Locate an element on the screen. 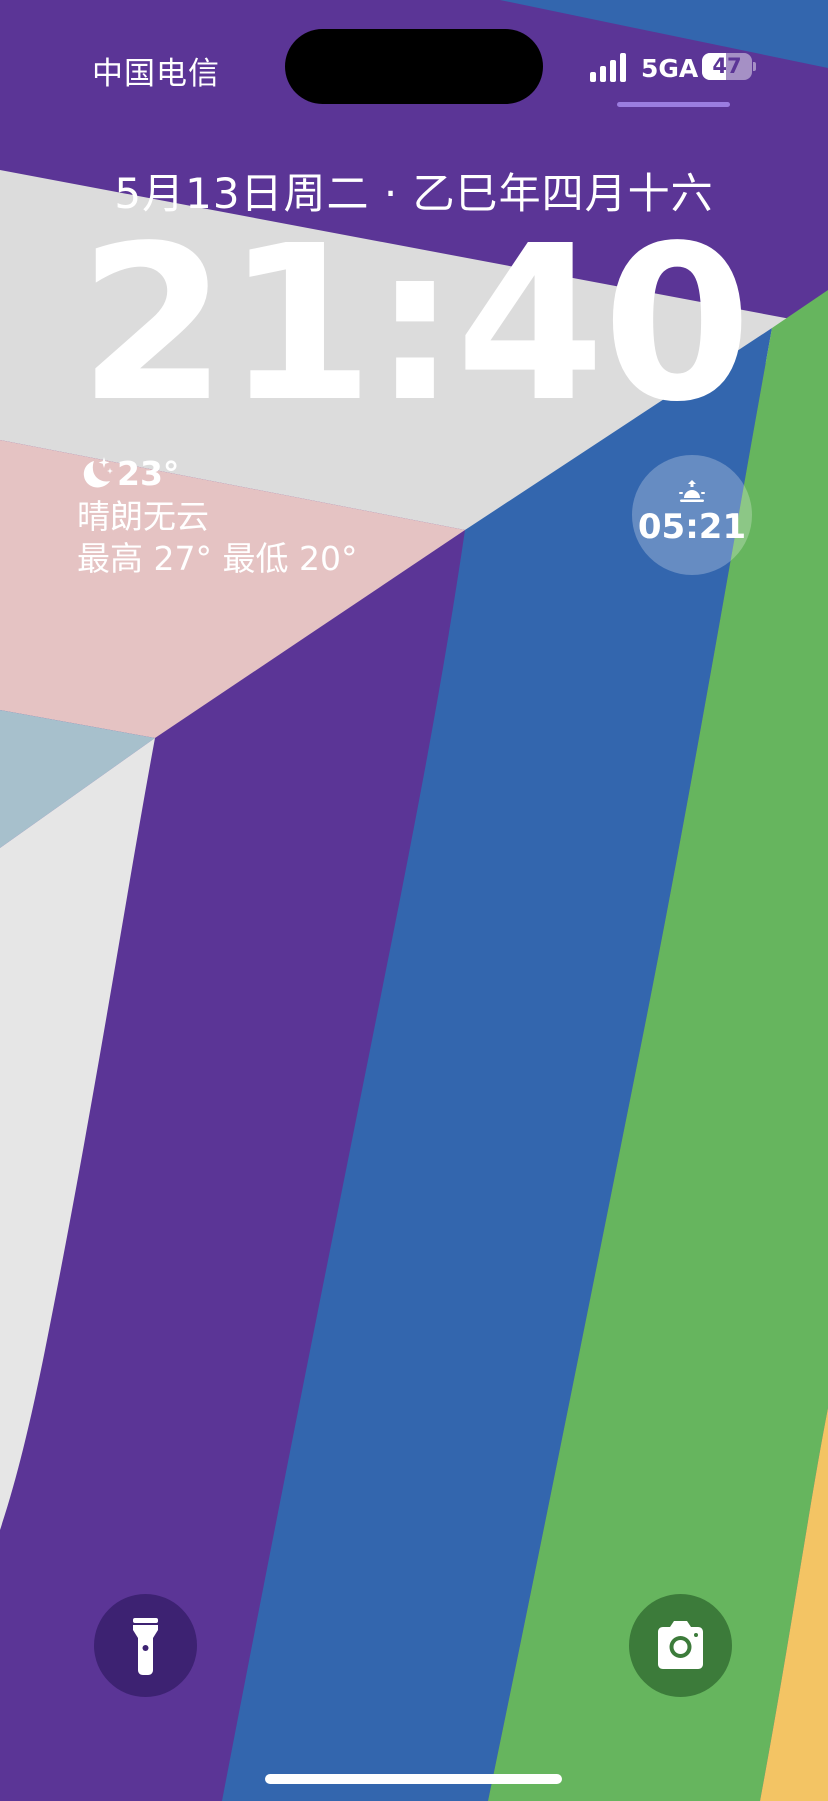 The height and width of the screenshot is (1801, 828). camera-icon is located at coordinates (680, 1645).